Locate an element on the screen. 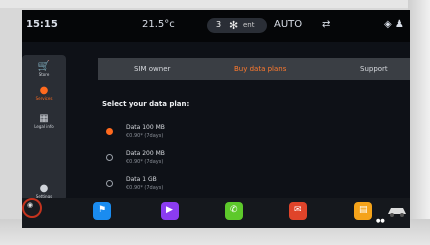  tab-bar: SIM owner Buy data plans Support is located at coordinates (254, 69).